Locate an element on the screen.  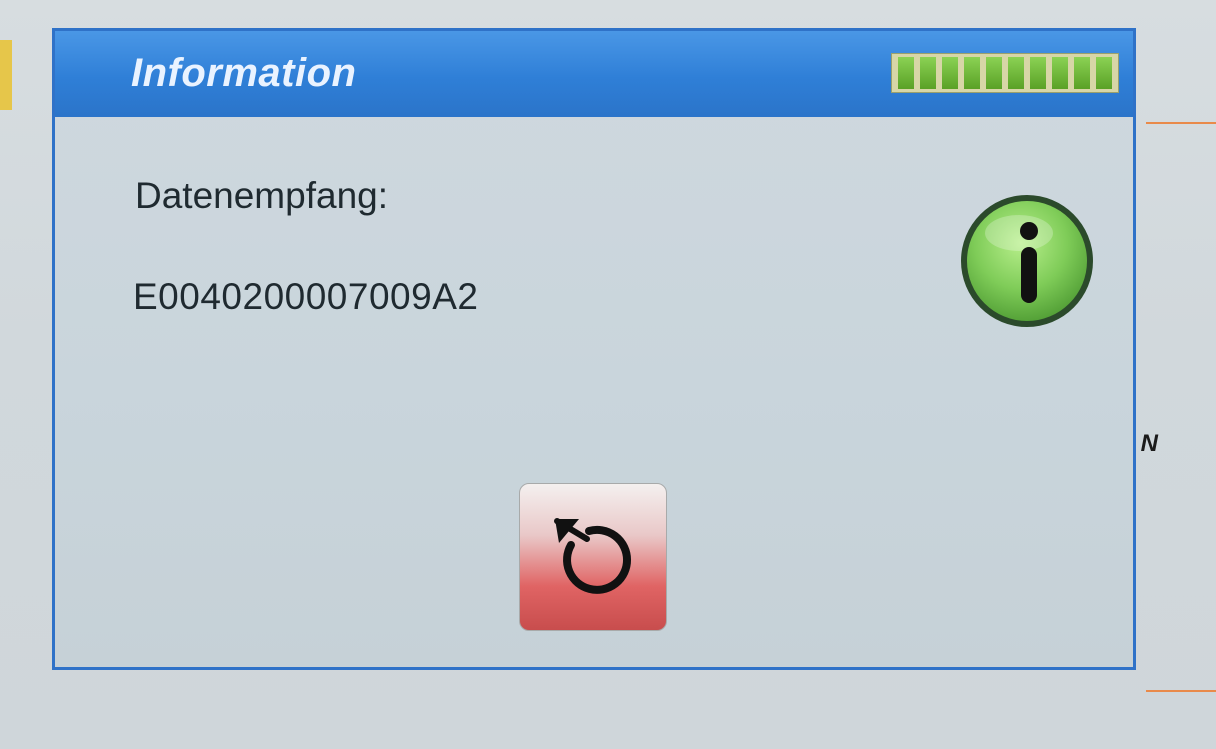
background-text-fragment: N is located at coordinates (1149, 443).